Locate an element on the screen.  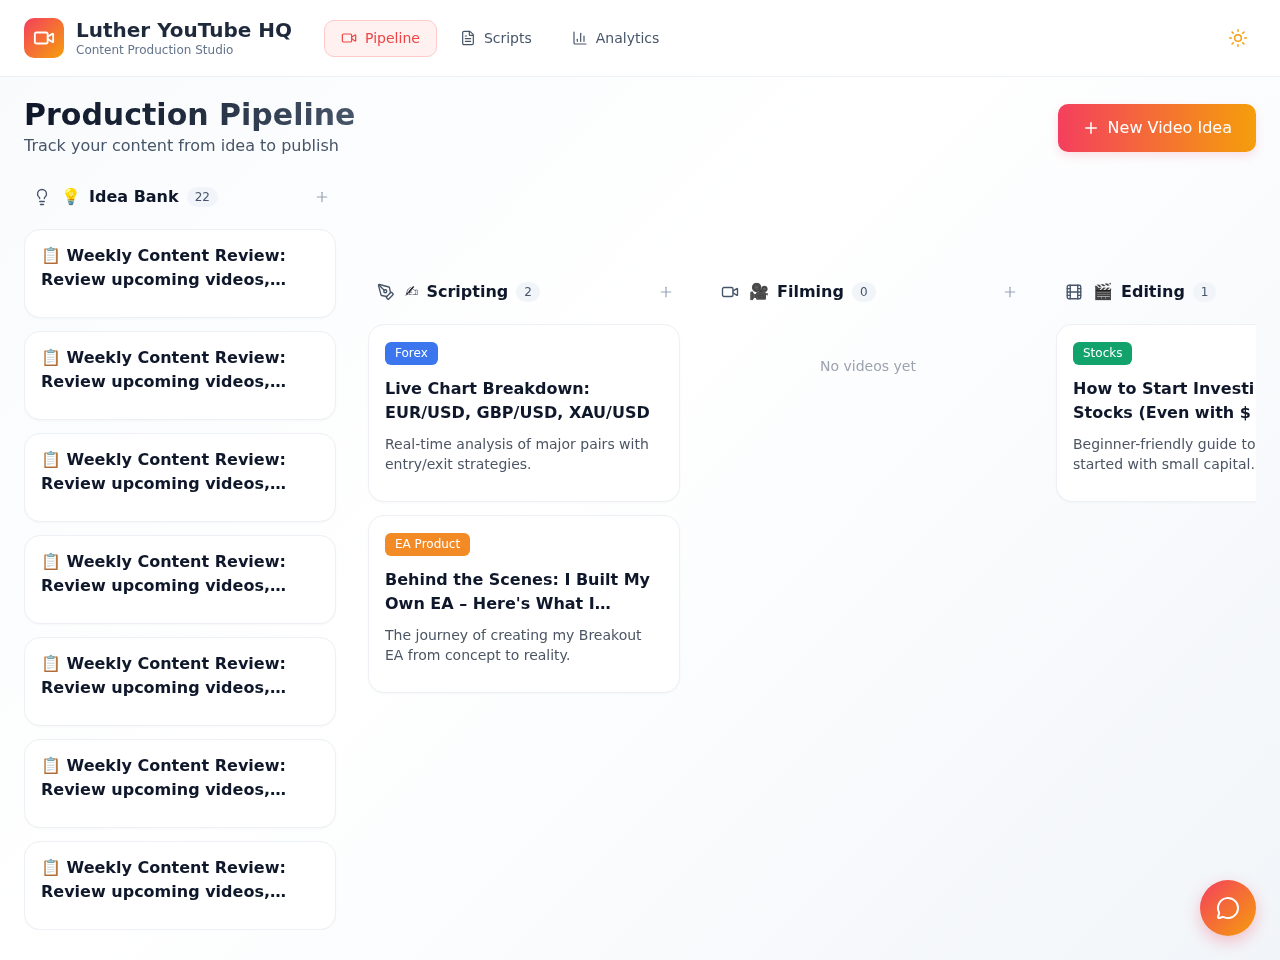
empty-state-text: No videos yet is located at coordinates (868, 366).